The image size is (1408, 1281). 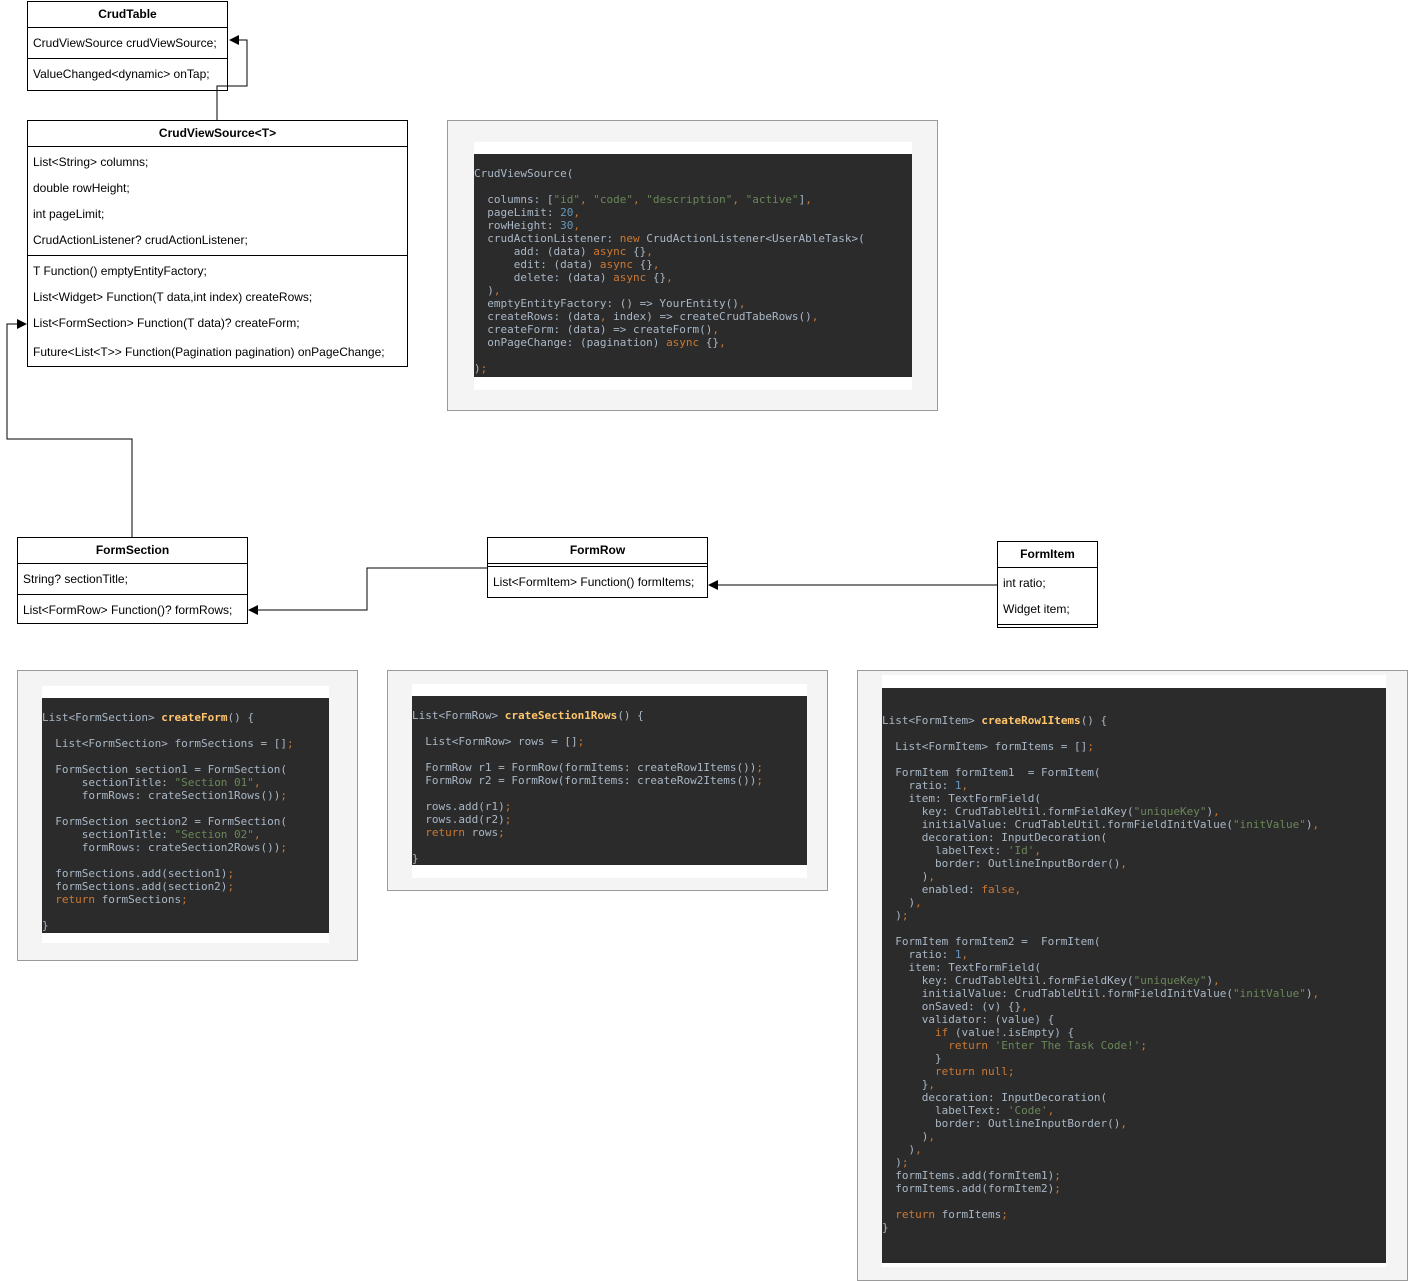 What do you see at coordinates (908, 1084) in the screenshot?
I see `code-line: },` at bounding box center [908, 1084].